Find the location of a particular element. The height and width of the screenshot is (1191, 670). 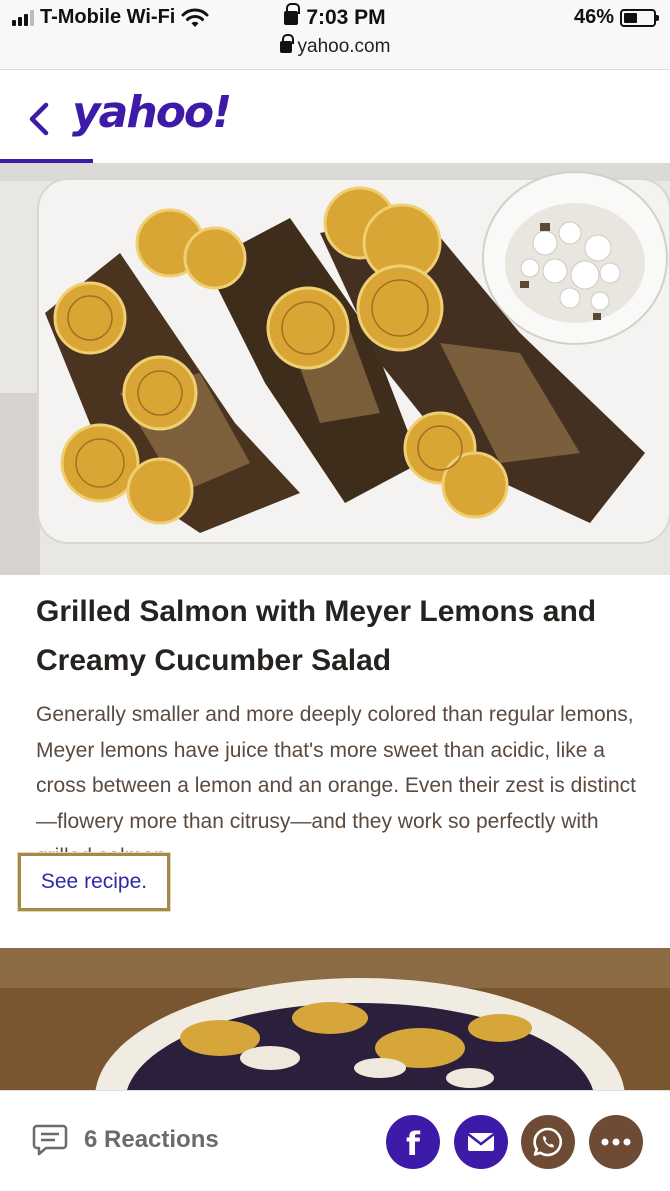

site-header: yahoo! is located at coordinates (335, 117).